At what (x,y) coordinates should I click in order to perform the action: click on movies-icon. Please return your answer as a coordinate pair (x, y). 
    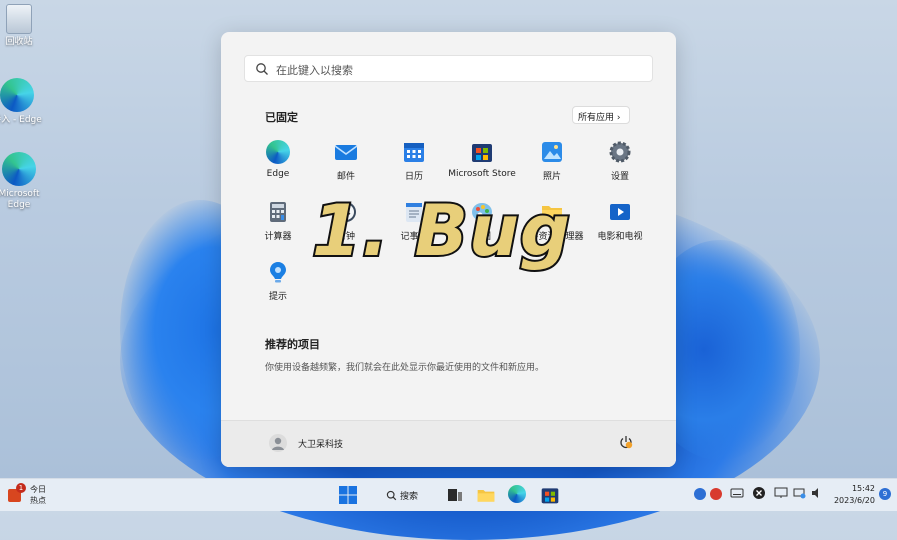
    Looking at the image, I should click on (620, 212).